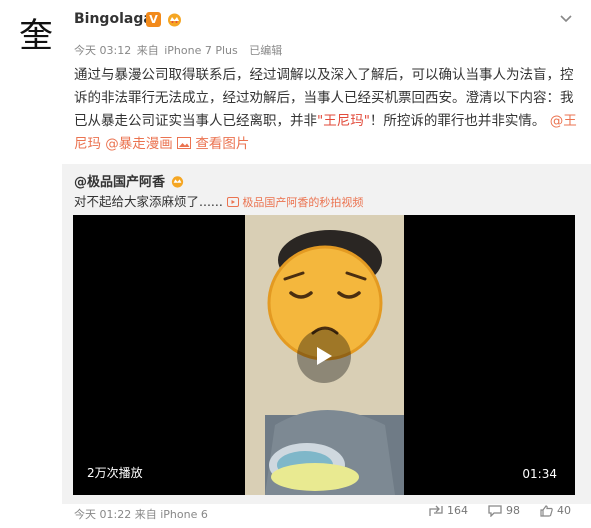 Image resolution: width=591 pixels, height=528 pixels. What do you see at coordinates (115, 473) in the screenshot?
I see `view-count: 2万次播放` at bounding box center [115, 473].